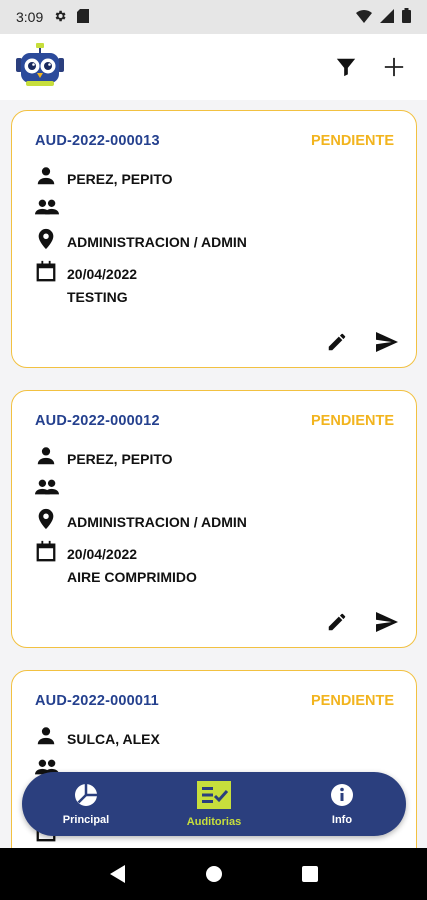  Describe the element at coordinates (97, 297) in the screenshot. I see `audit-description: TESTING` at that location.